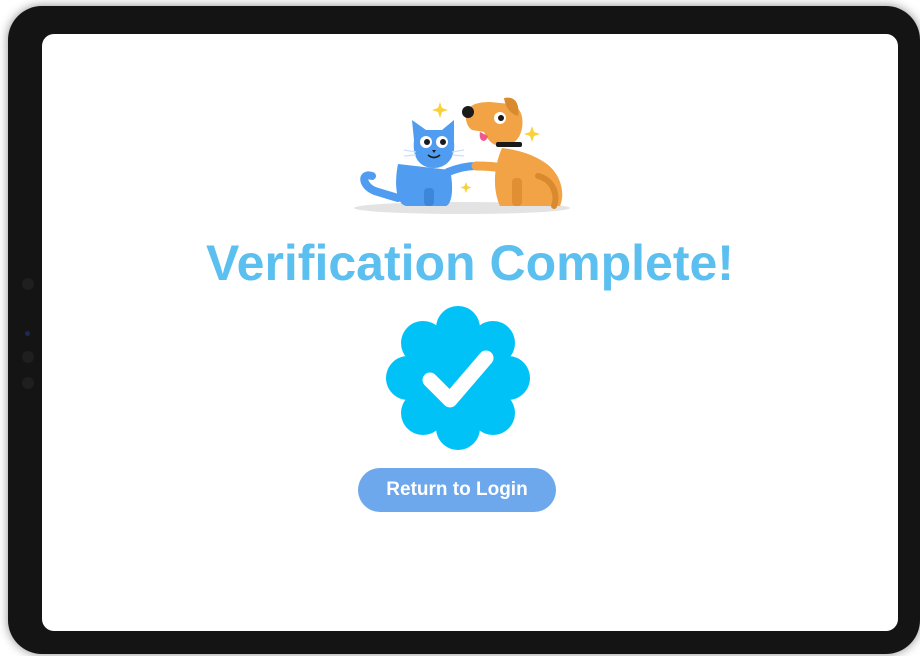  I want to click on cat-dog-high-five-illustration, so click(462, 155).